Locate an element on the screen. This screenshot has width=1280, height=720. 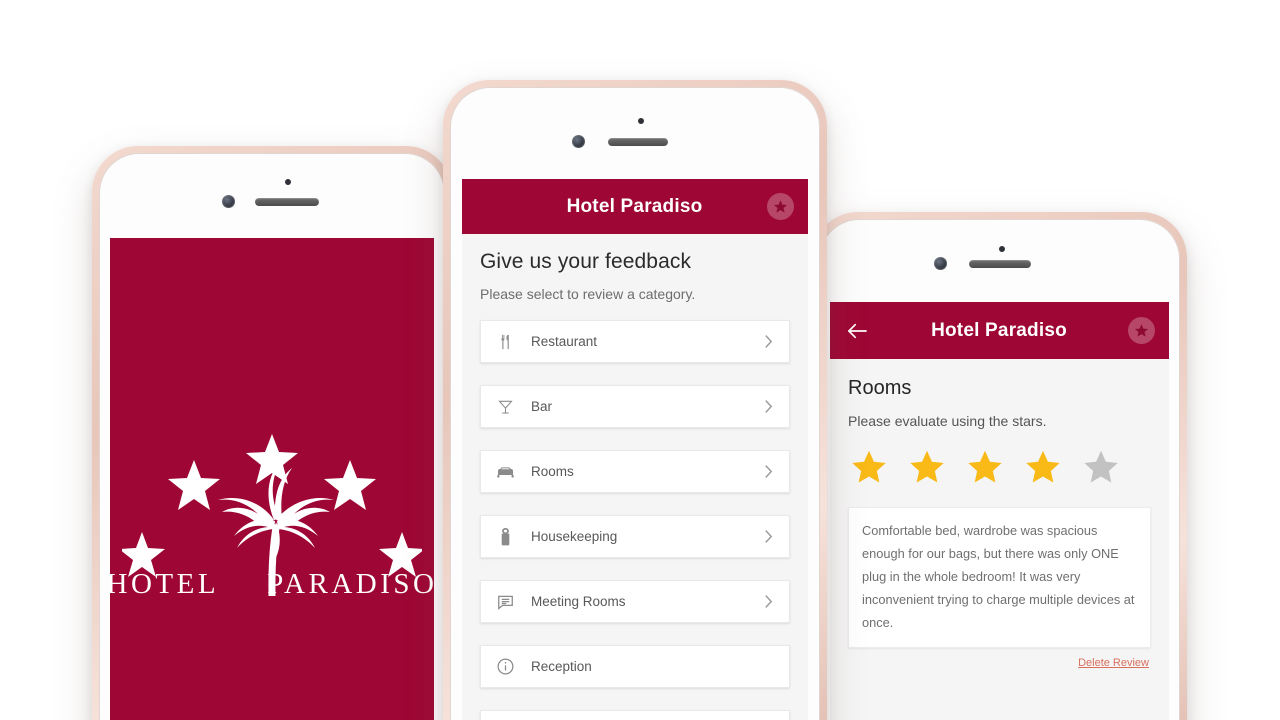
palm-tree-icon is located at coordinates (272, 513).